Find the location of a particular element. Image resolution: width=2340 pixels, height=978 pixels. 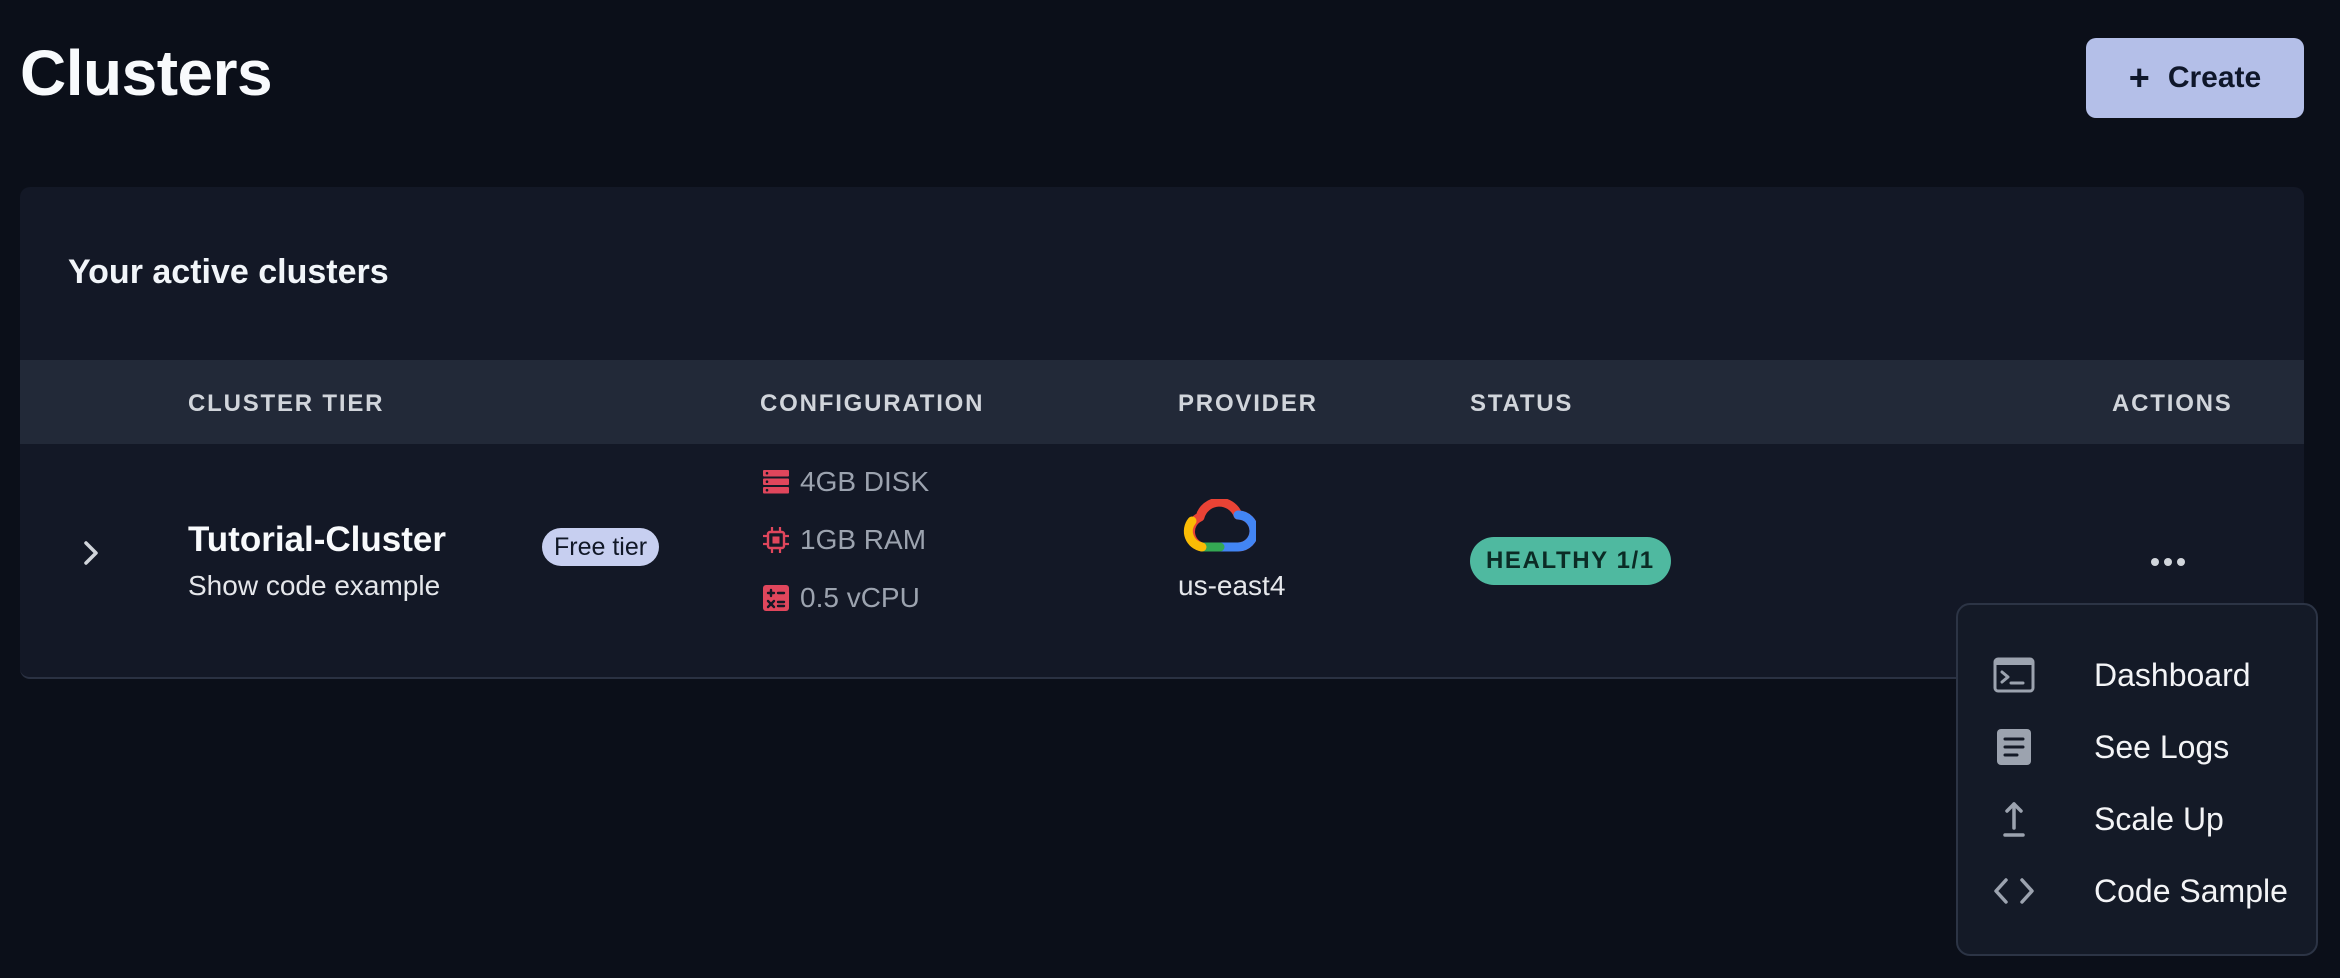

column-header-provider: PROVIDER is located at coordinates (1248, 403).